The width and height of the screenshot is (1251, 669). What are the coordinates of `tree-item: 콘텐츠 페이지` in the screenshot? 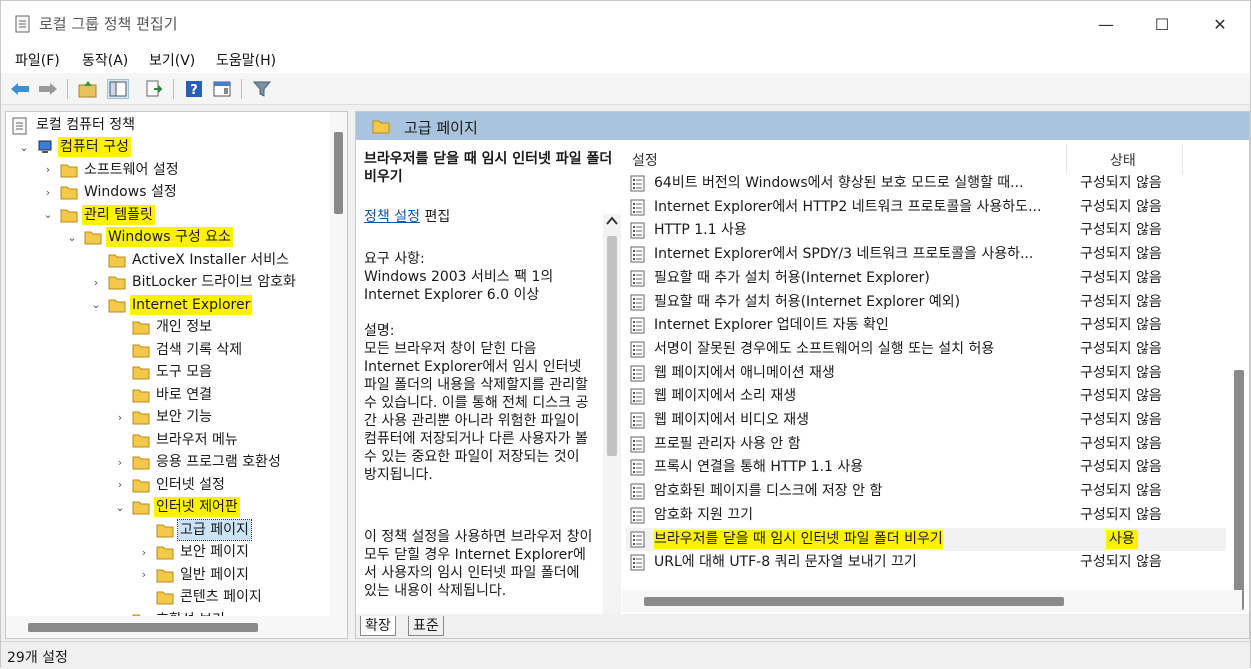 It's located at (166, 597).